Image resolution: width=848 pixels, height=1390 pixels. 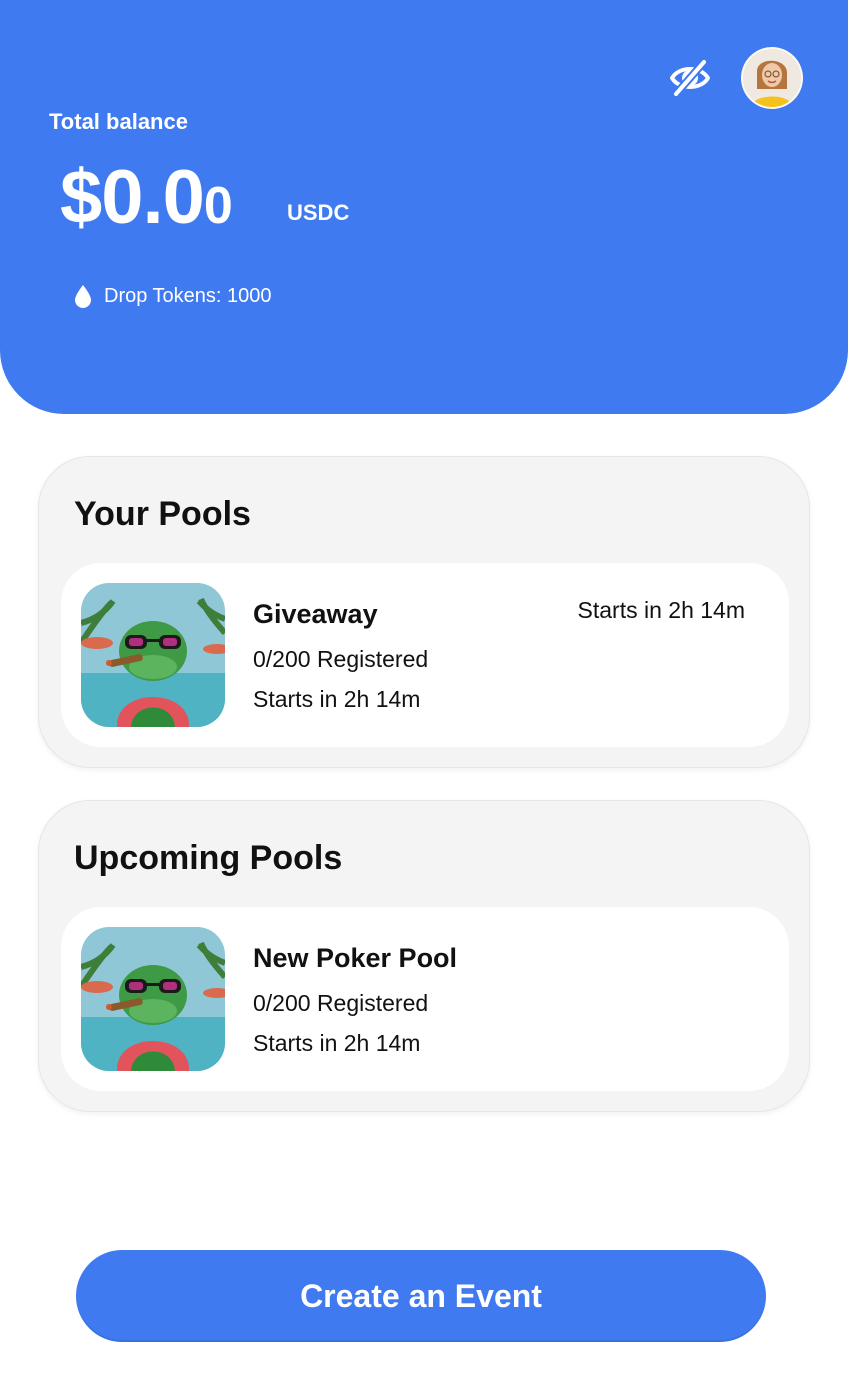 What do you see at coordinates (188, 295) in the screenshot?
I see `drop-tokens-text: Drop Tokens: 1000` at bounding box center [188, 295].